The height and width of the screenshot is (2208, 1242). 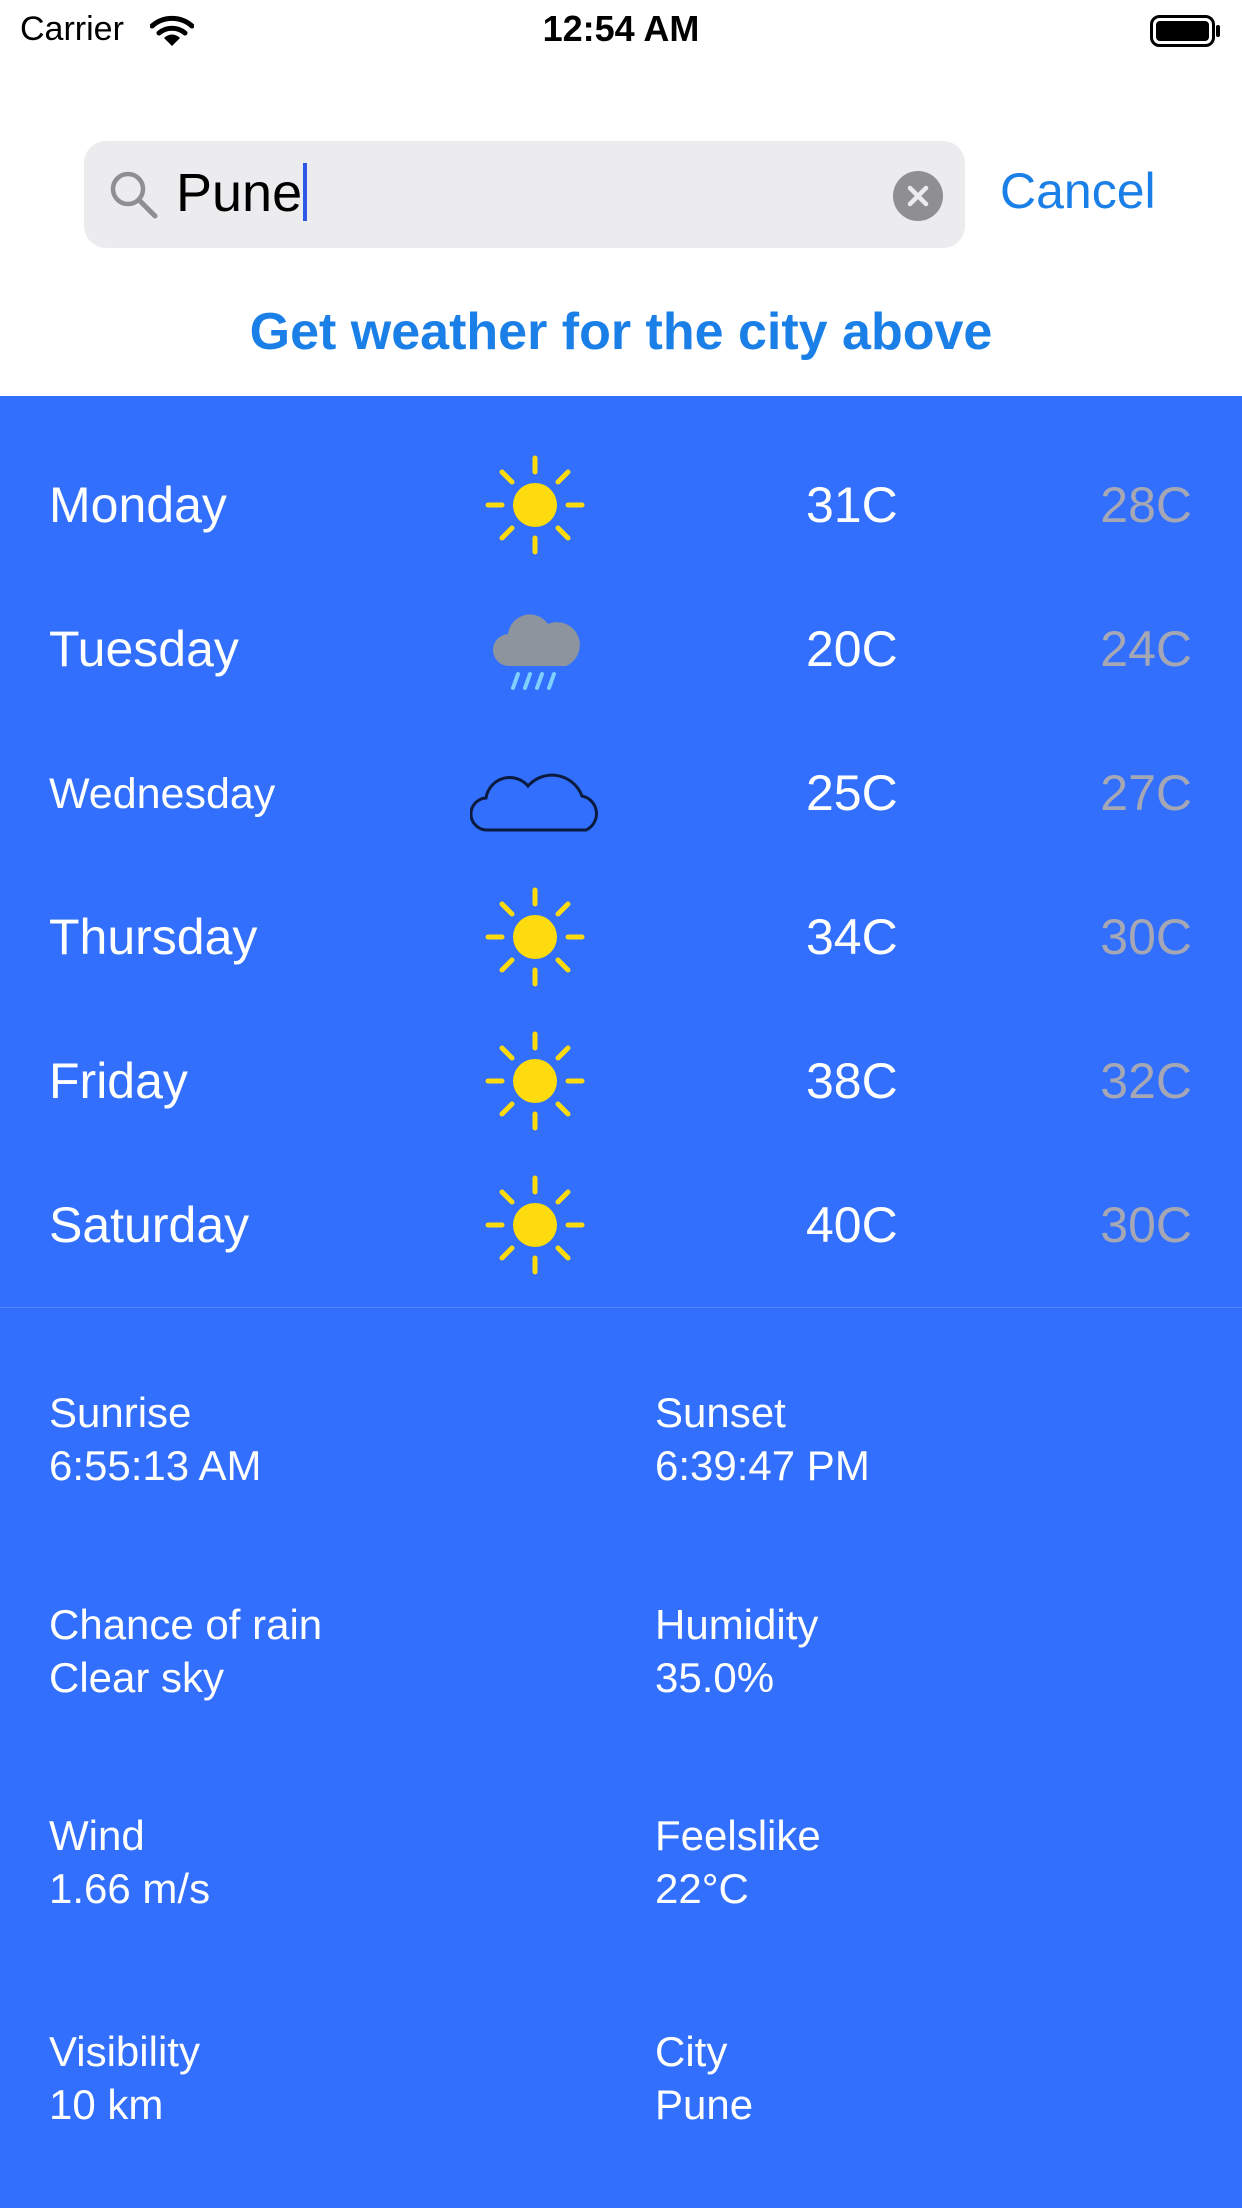 I want to click on detail-value: 1.66 m/s, so click(x=130, y=1888).